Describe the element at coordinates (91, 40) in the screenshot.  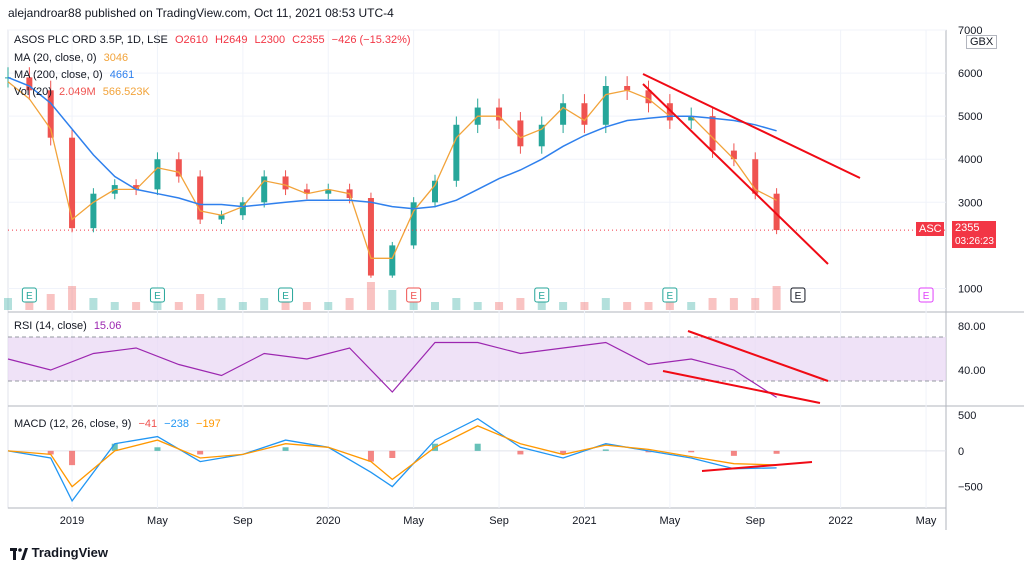
I see `legend-symbol: ASOS PLC ORD 3.5P, 1D, LSE` at that location.